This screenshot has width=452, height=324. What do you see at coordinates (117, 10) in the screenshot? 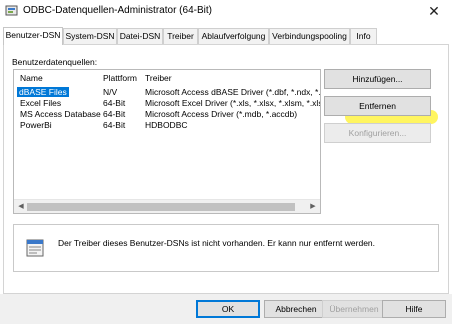
I see `window-title: ODBC-Datenquellen-Administrator (64-Bit)` at bounding box center [117, 10].